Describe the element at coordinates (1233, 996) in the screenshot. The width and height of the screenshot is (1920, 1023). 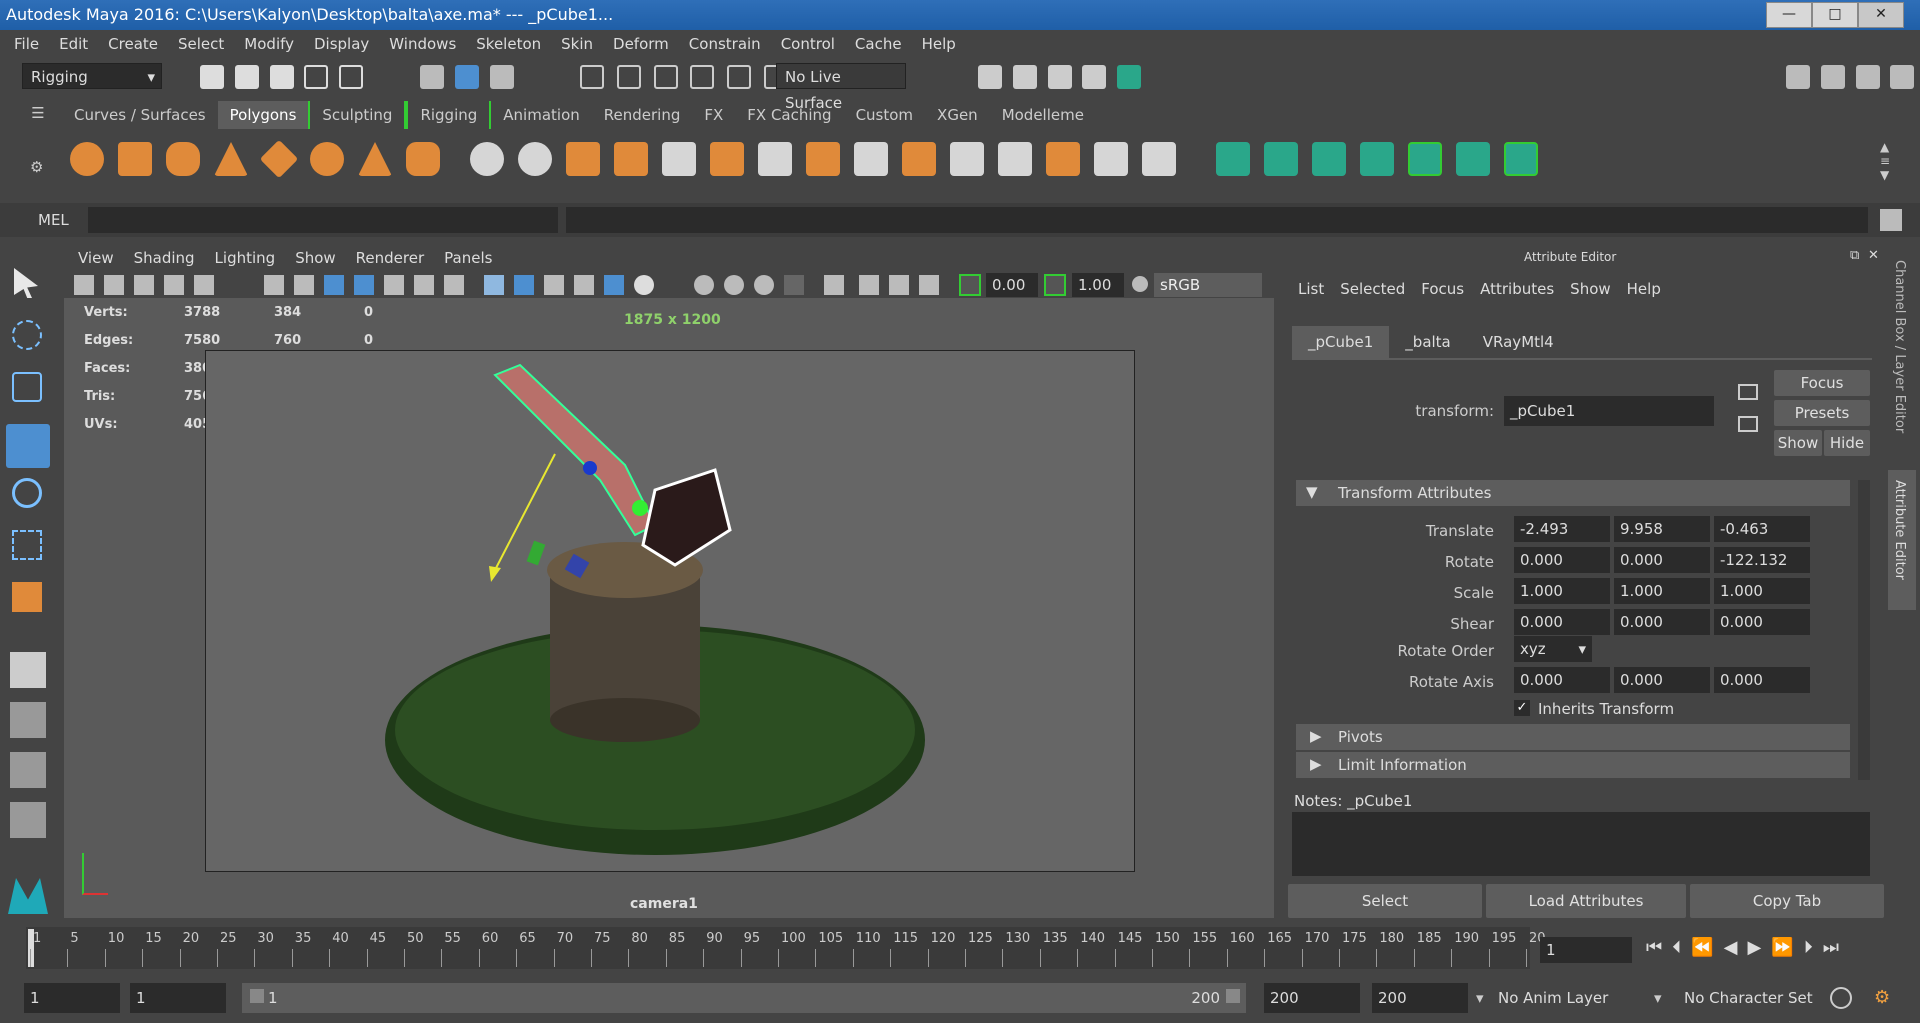
I see `range-end-handle` at that location.